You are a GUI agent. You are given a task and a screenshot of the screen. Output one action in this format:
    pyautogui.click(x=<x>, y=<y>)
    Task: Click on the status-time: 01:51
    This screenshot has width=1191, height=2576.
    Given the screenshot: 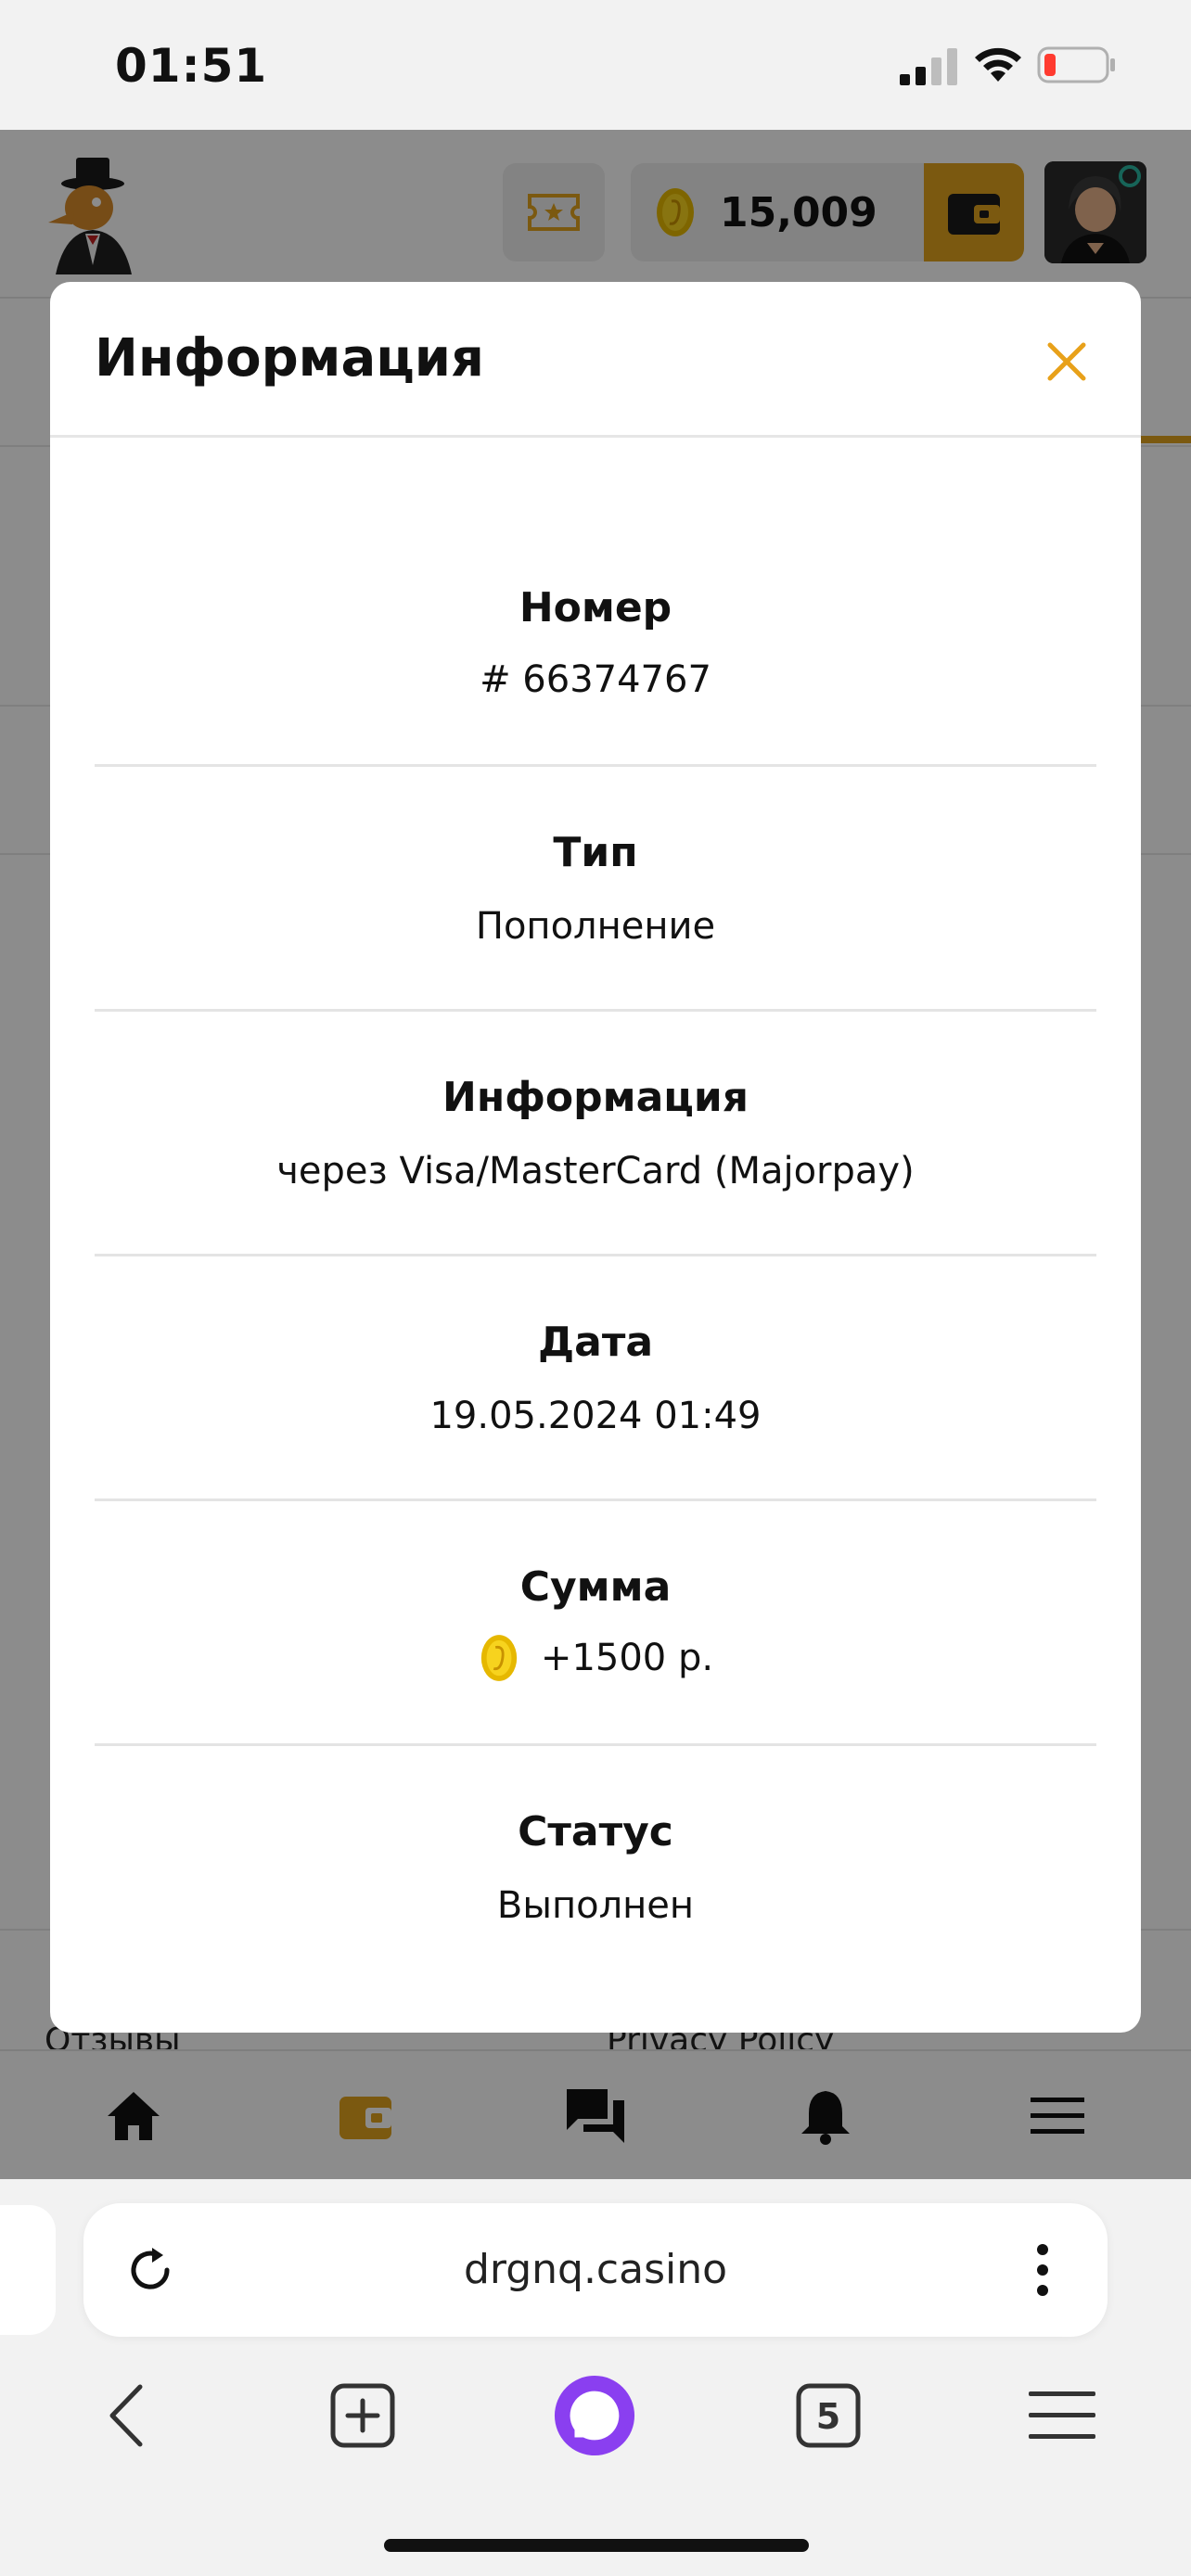 What is the action you would take?
    pyautogui.click(x=191, y=66)
    